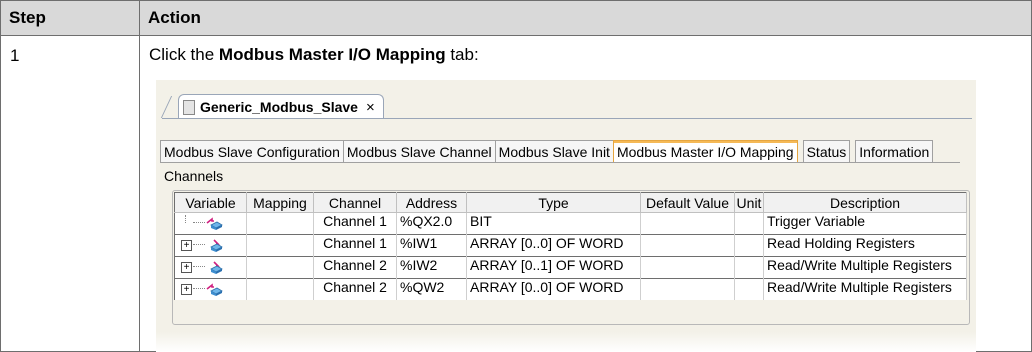 The image size is (1032, 352). I want to click on step-number: 1, so click(70, 193).